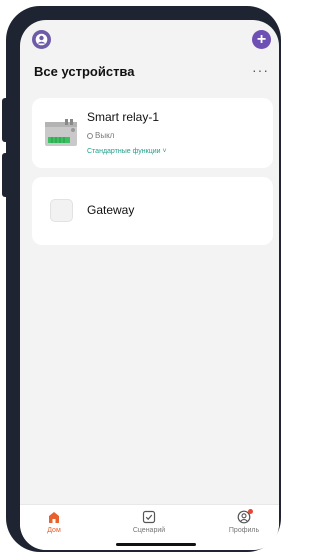 The image size is (320, 556). Describe the element at coordinates (156, 544) in the screenshot. I see `home-indicator-bar` at that location.